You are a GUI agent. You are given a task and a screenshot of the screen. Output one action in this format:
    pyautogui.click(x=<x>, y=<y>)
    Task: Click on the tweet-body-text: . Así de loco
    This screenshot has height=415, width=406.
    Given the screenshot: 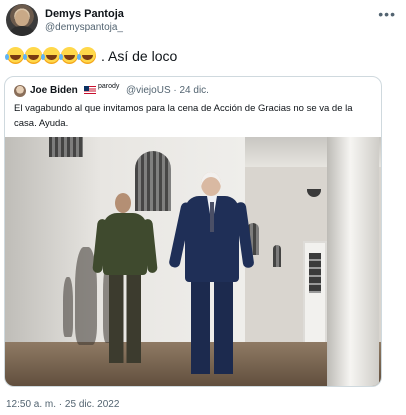 What is the action you would take?
    pyautogui.click(x=139, y=55)
    